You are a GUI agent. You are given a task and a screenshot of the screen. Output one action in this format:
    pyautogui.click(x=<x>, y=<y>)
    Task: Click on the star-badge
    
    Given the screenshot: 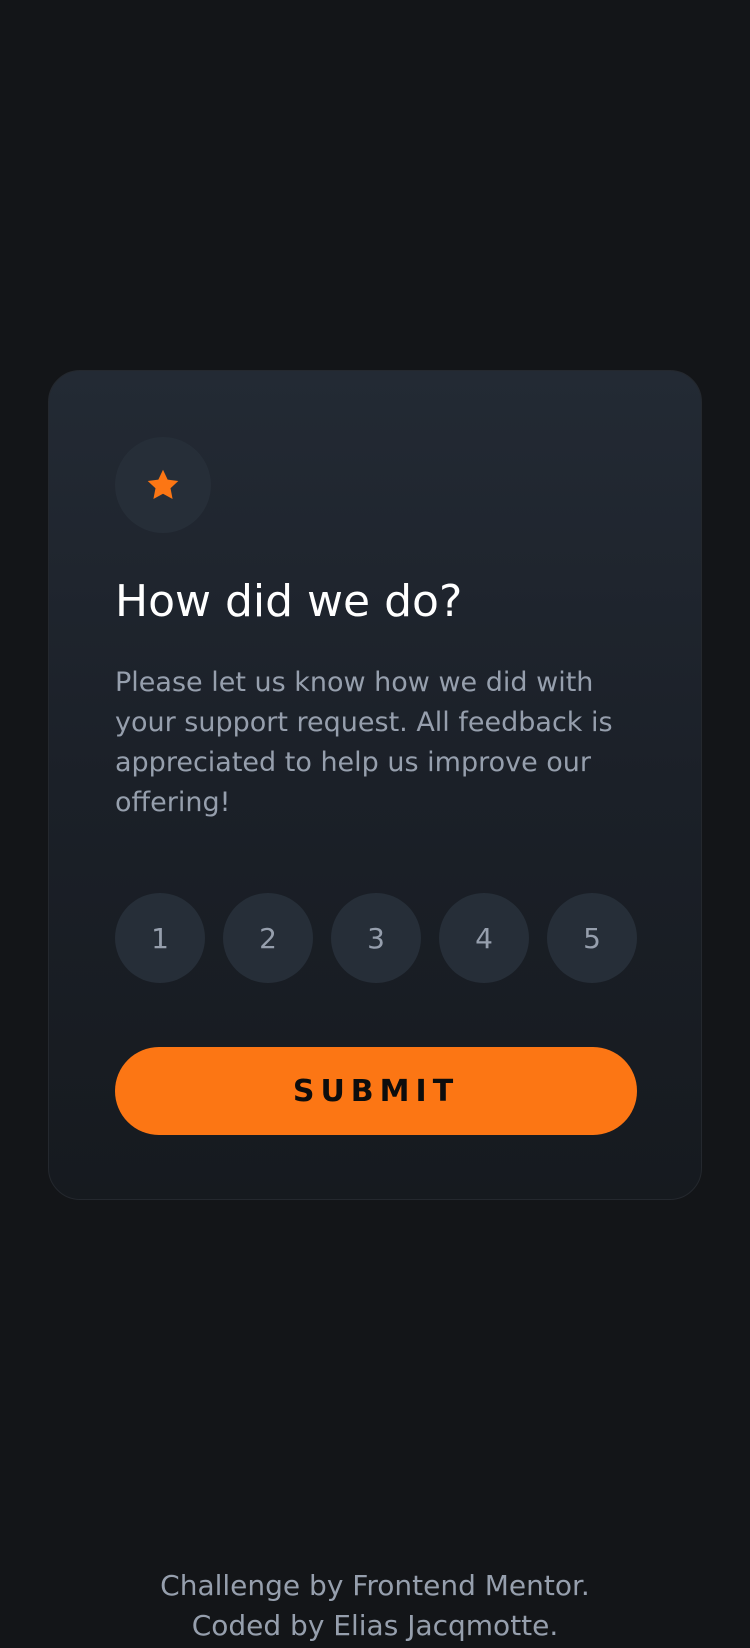 What is the action you would take?
    pyautogui.click(x=163, y=485)
    